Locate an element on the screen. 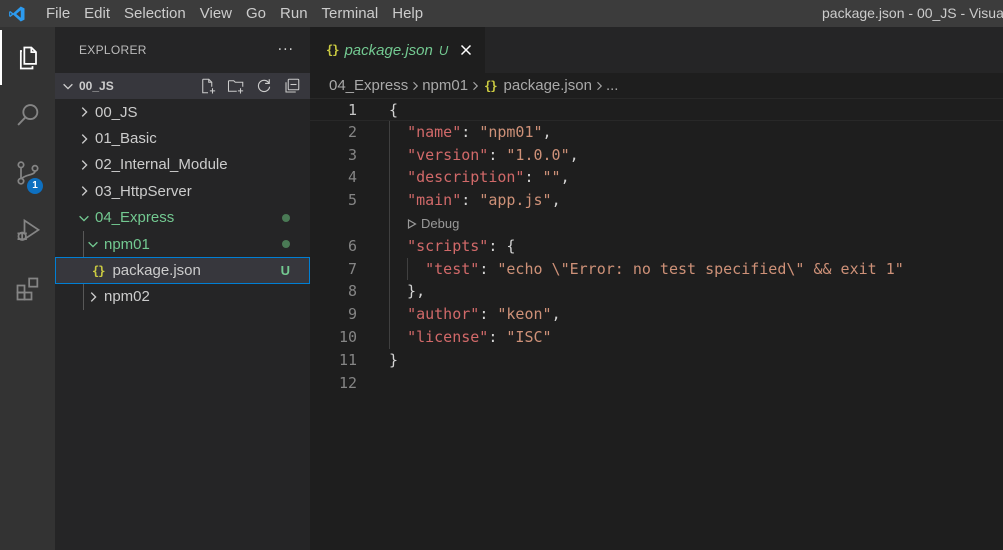  play-icon is located at coordinates (412, 223).